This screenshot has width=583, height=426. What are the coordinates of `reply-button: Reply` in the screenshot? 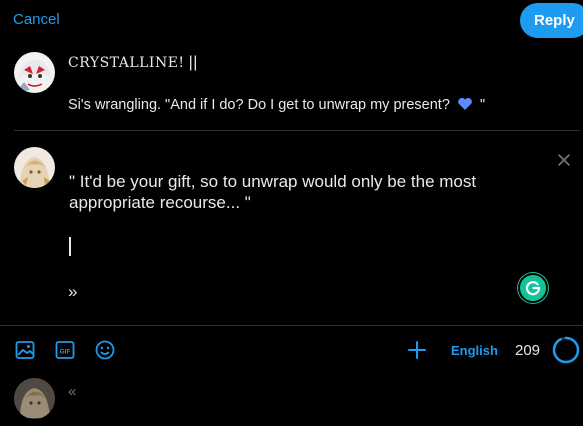 It's located at (551, 20).